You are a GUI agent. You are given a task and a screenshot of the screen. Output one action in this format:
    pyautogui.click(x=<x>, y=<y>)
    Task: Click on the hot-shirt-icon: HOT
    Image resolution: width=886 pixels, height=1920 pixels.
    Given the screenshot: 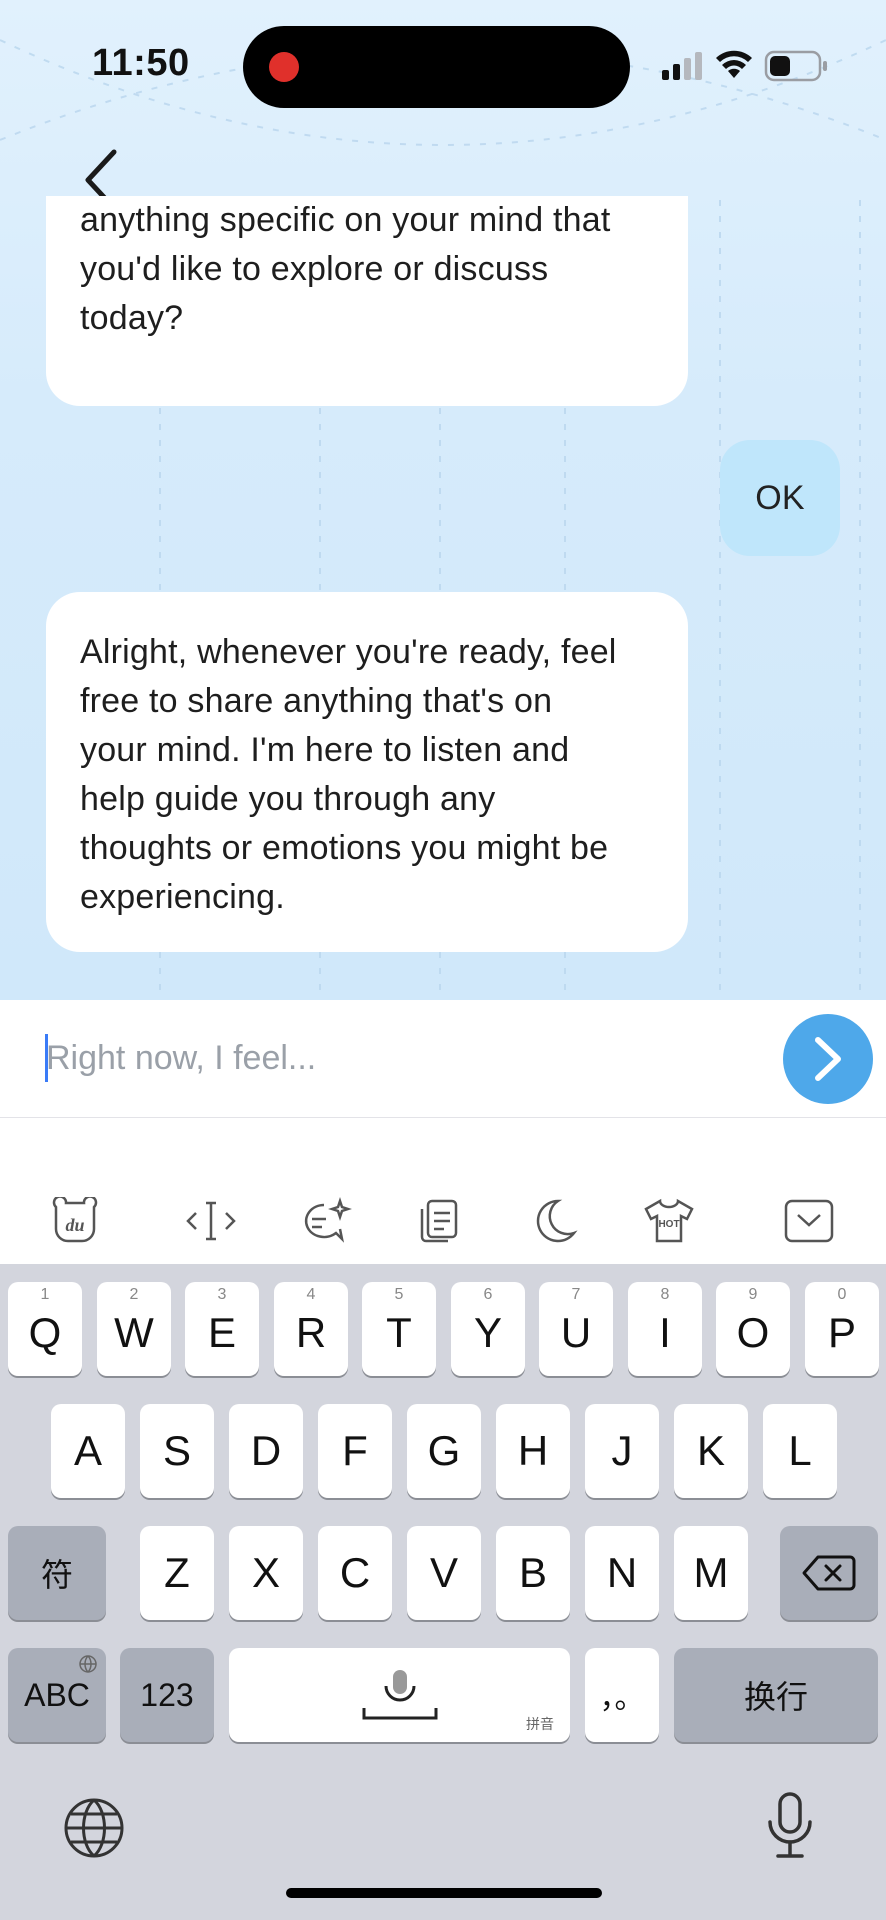 What is the action you would take?
    pyautogui.click(x=669, y=1221)
    